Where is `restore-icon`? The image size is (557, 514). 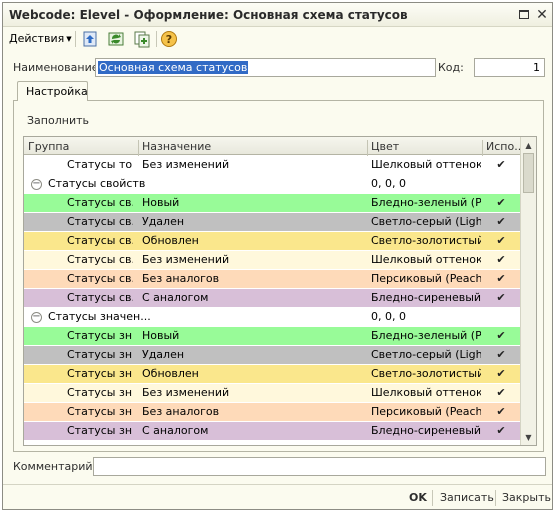
restore-icon is located at coordinates (524, 14).